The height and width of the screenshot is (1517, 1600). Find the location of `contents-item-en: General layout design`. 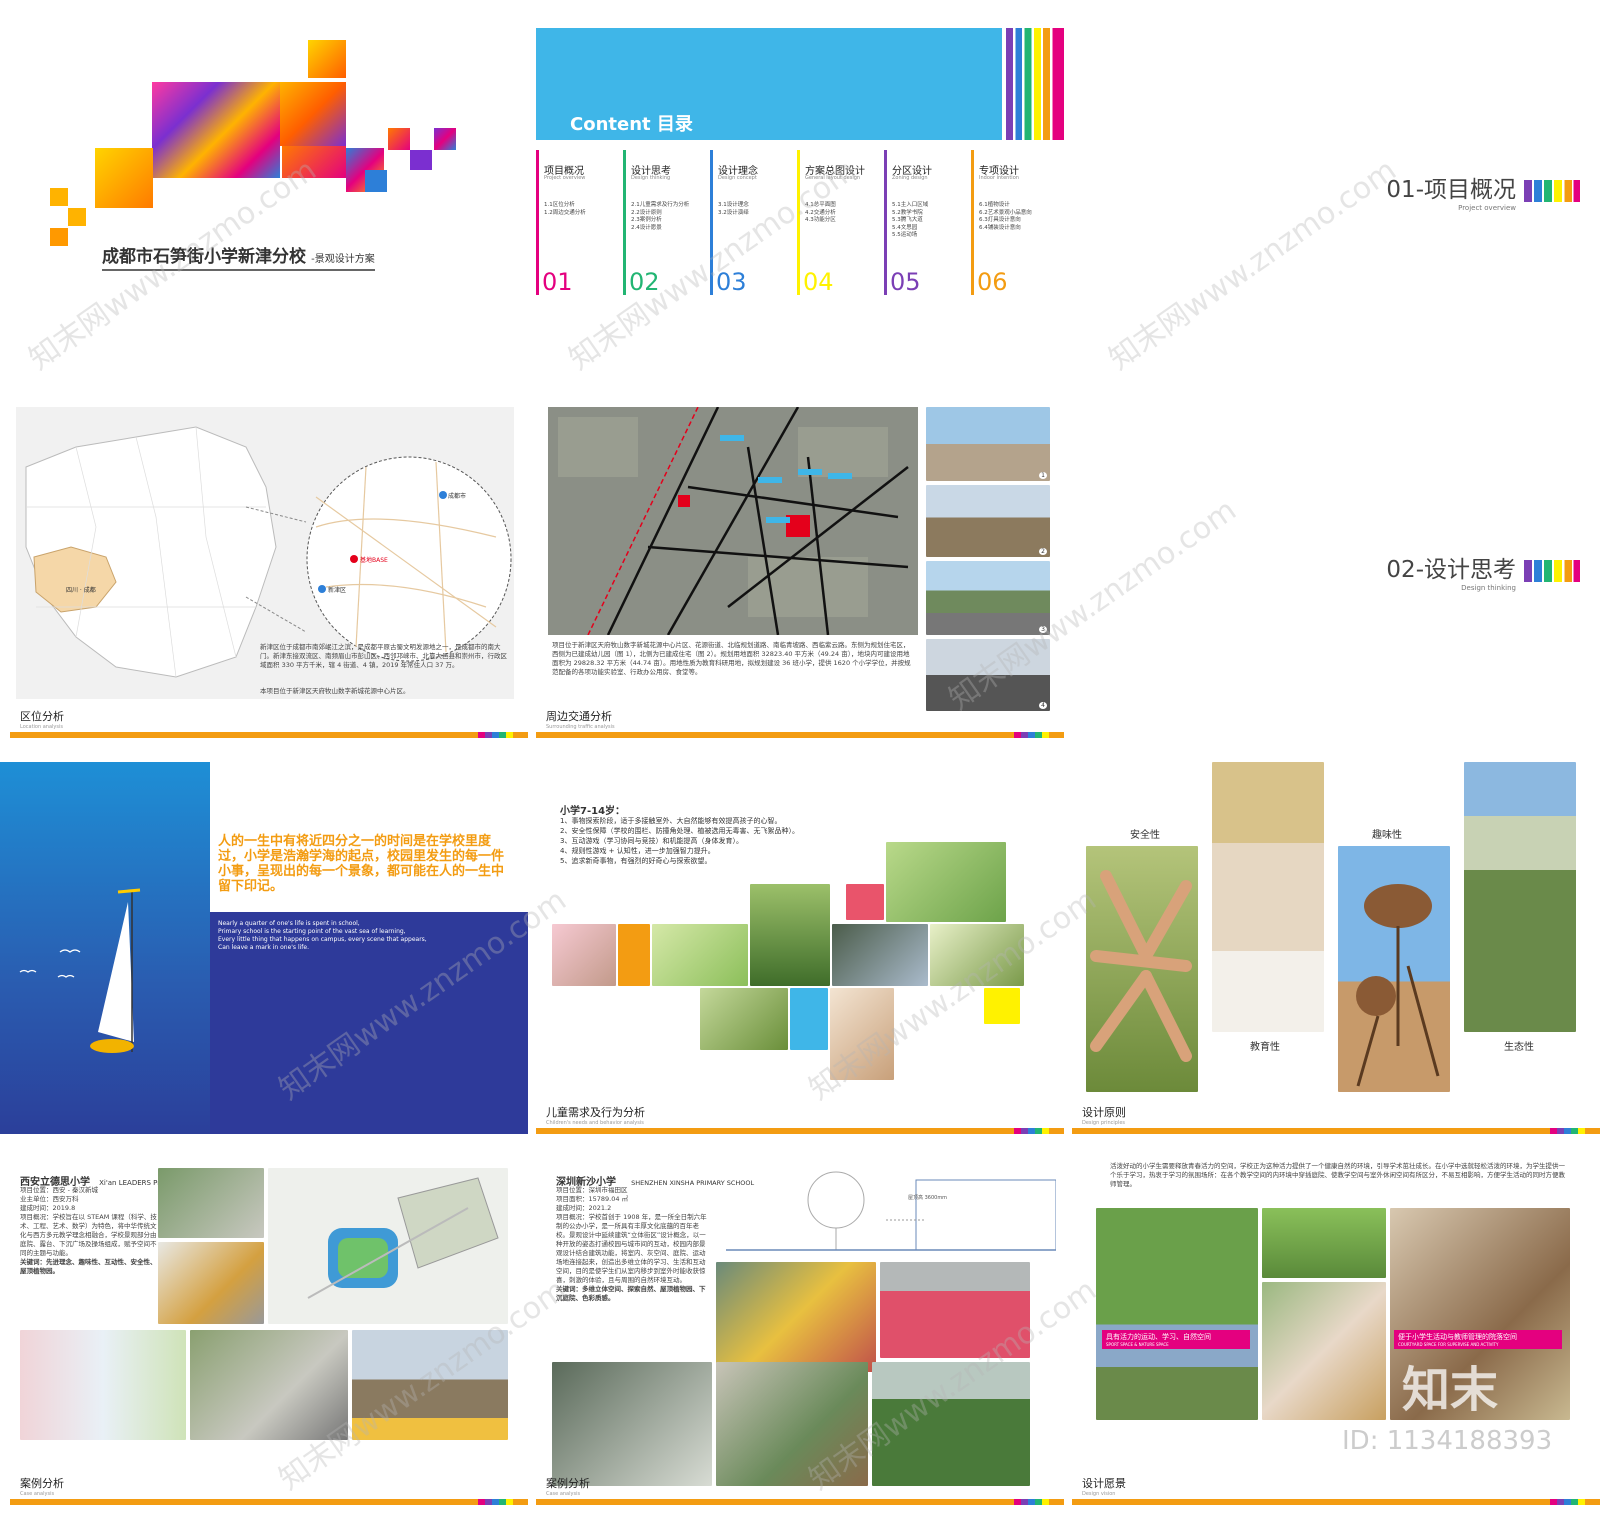

contents-item-en: General layout design is located at coordinates (833, 178).